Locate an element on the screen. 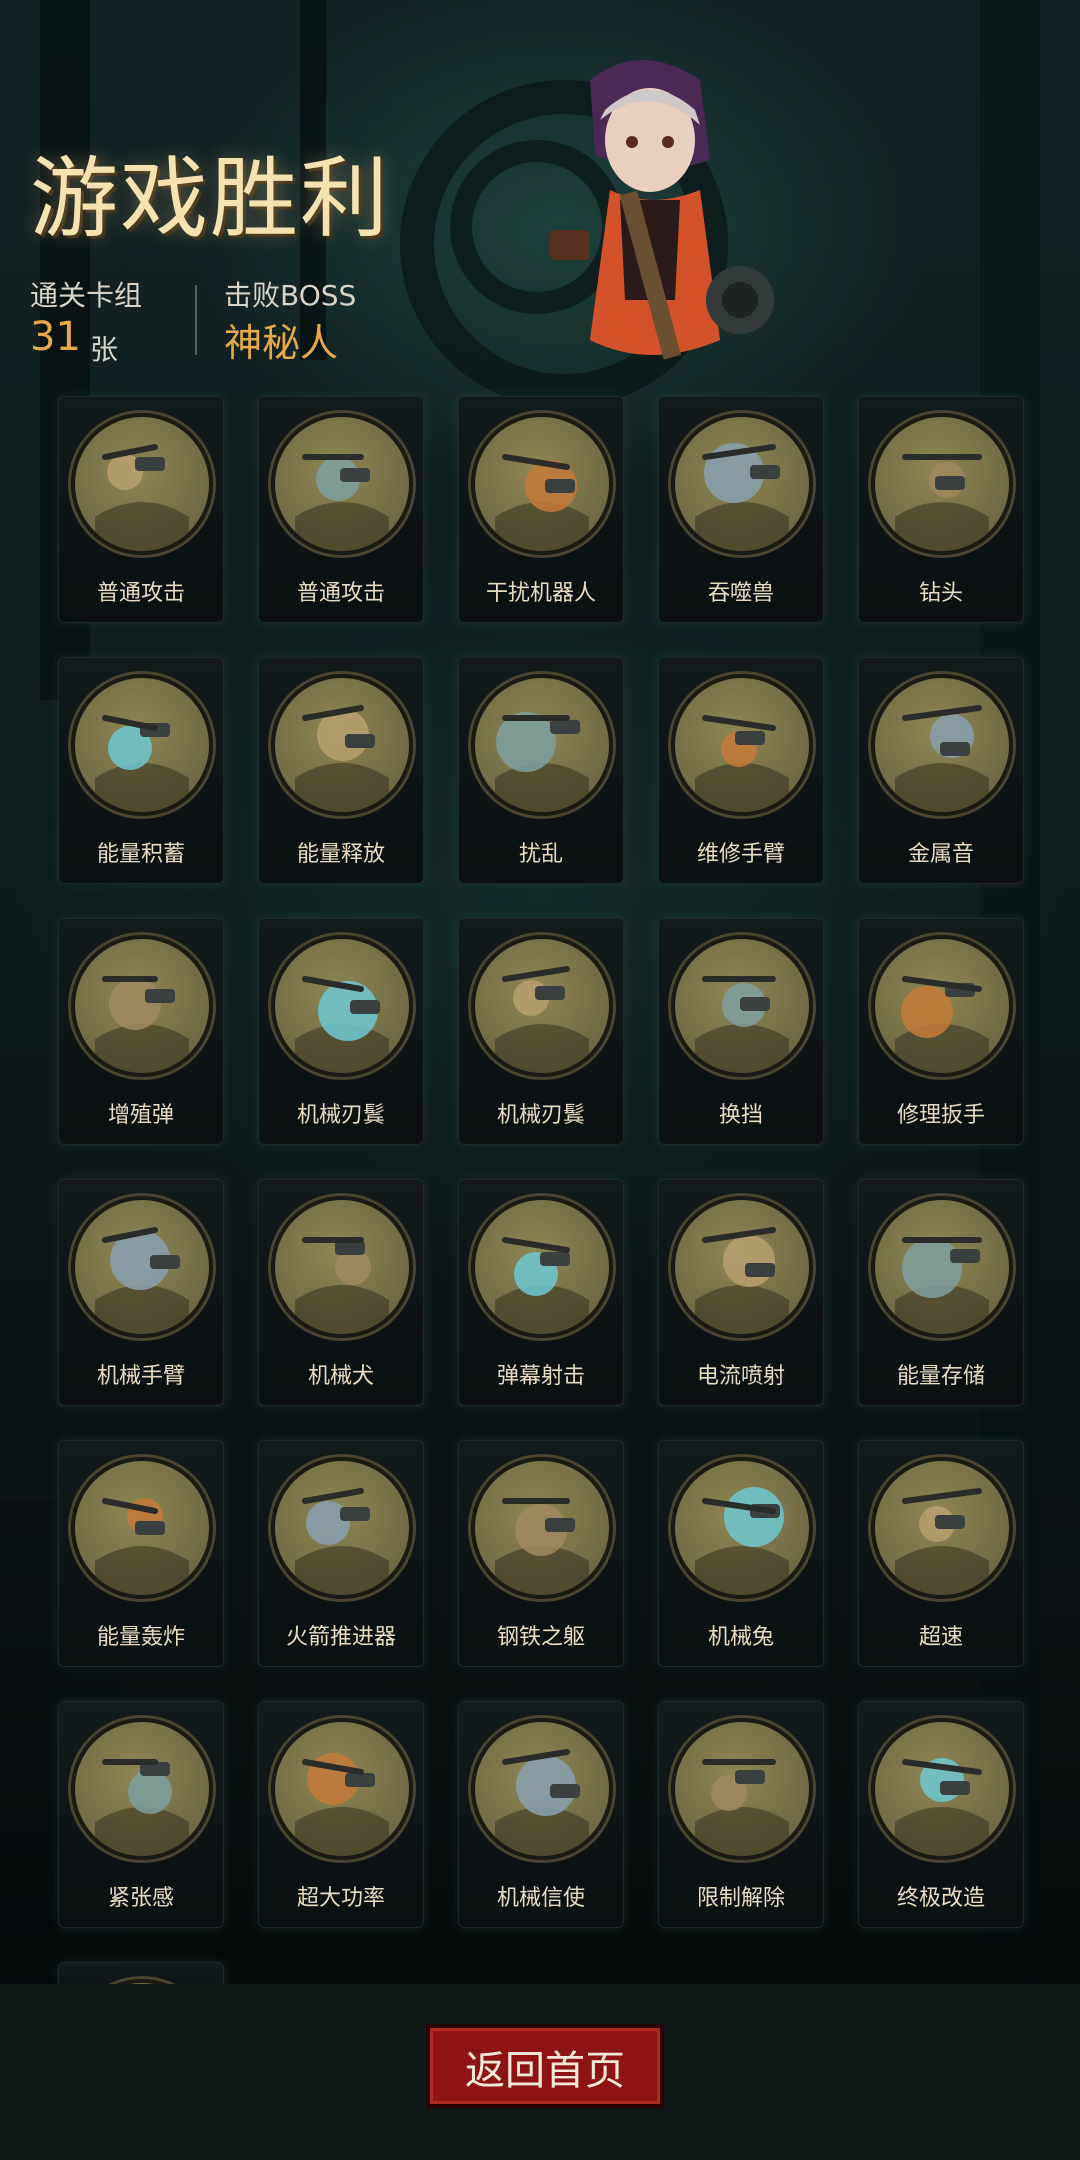 The image size is (1080, 2160). deck-card: 能量释放 is located at coordinates (341, 770).